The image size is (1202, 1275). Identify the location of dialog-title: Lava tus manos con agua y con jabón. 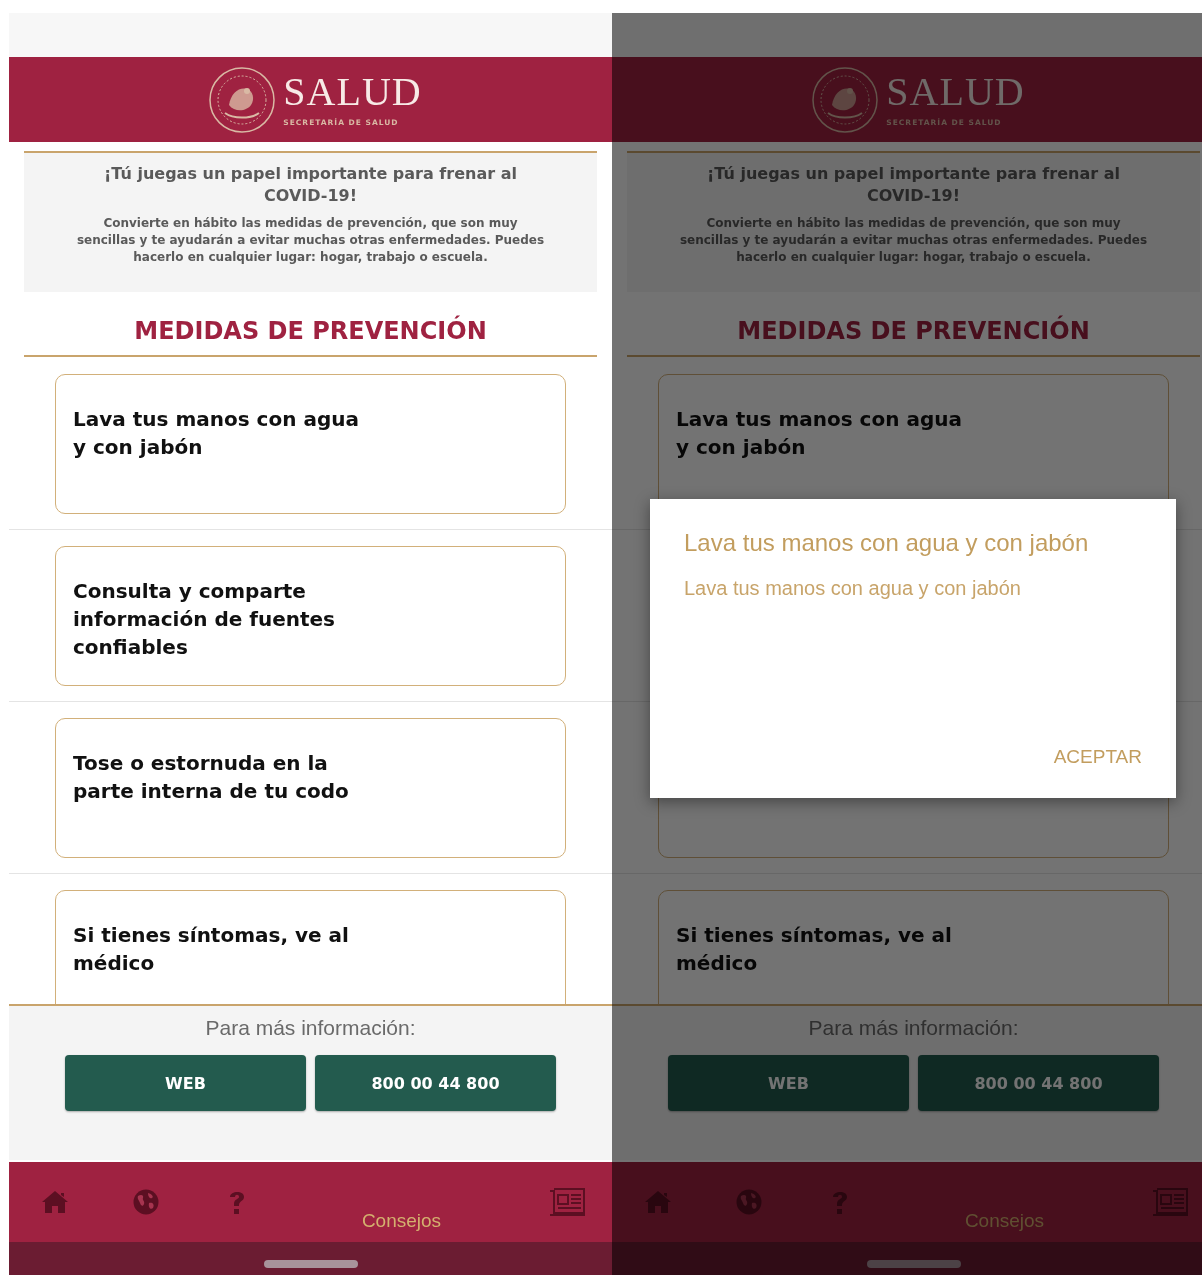
(887, 543).